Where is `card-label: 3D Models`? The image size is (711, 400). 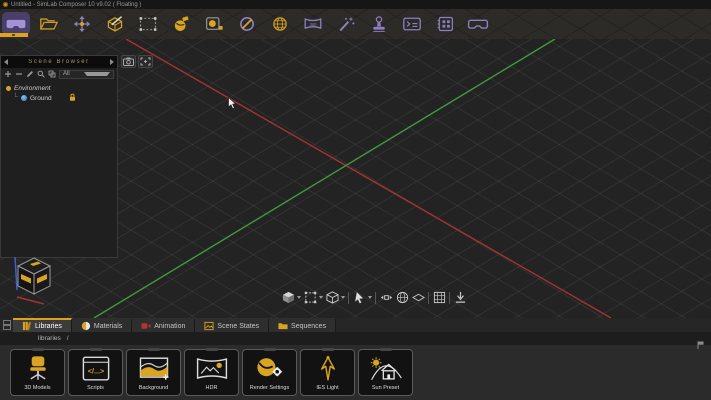 card-label: 3D Models is located at coordinates (37, 388).